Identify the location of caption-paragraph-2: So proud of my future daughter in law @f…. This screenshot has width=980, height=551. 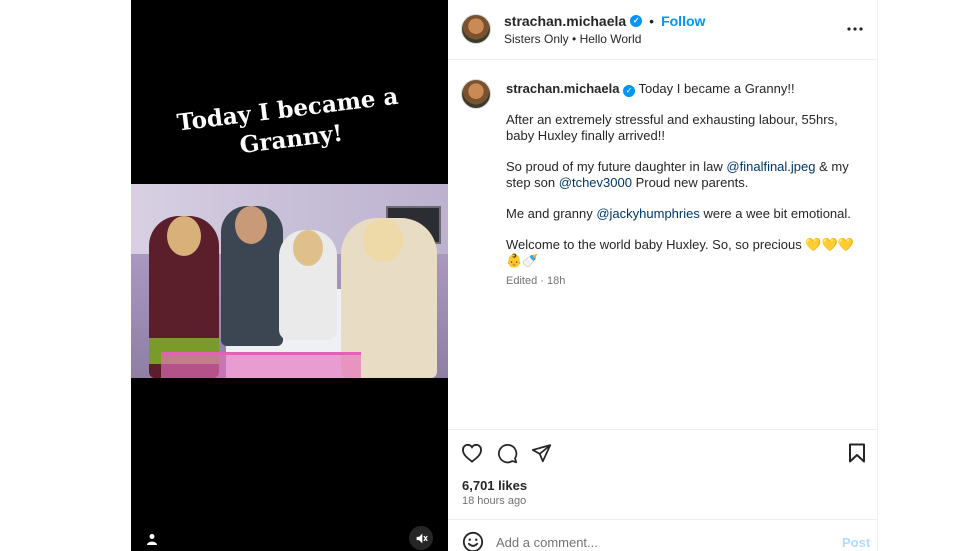
(677, 174).